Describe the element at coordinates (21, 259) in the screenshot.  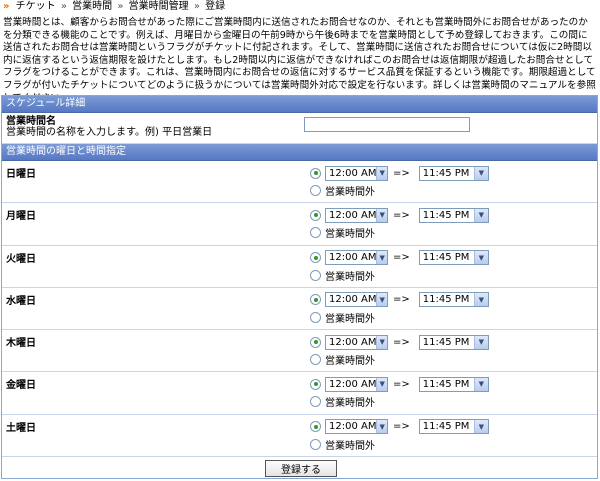
I see `day-label: 火曜日` at that location.